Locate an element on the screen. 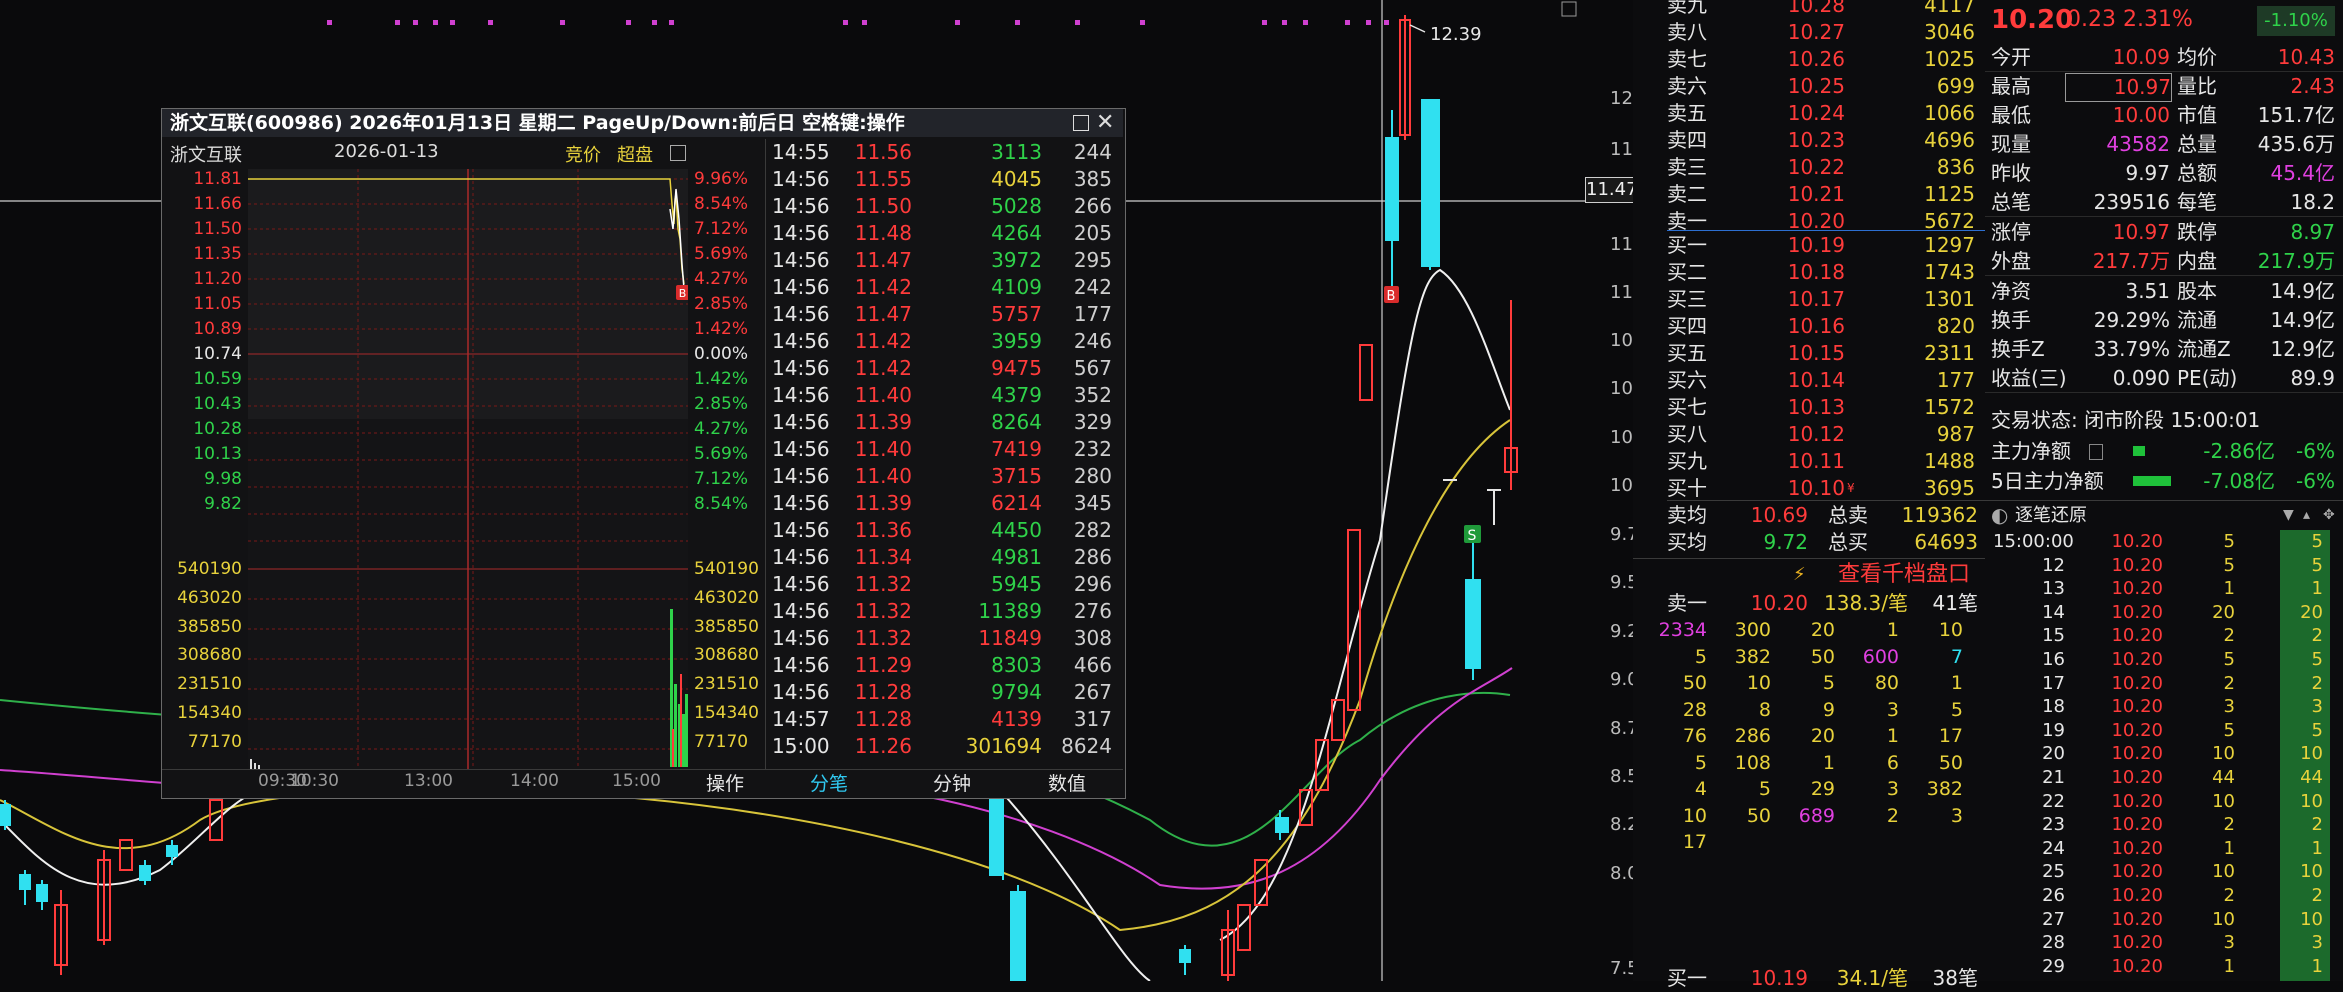  trade-time: 21 is located at coordinates (2053, 777).